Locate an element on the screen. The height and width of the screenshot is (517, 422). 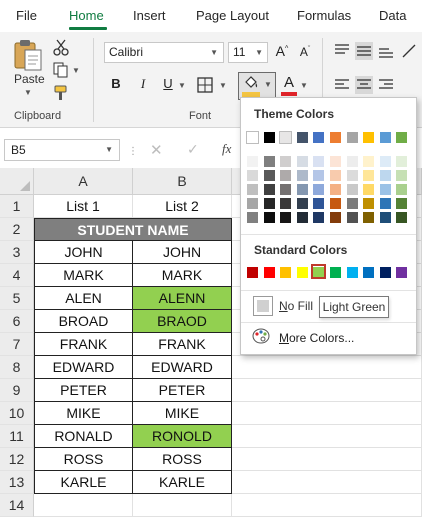
cell-a: BROAD is located at coordinates (83, 321).